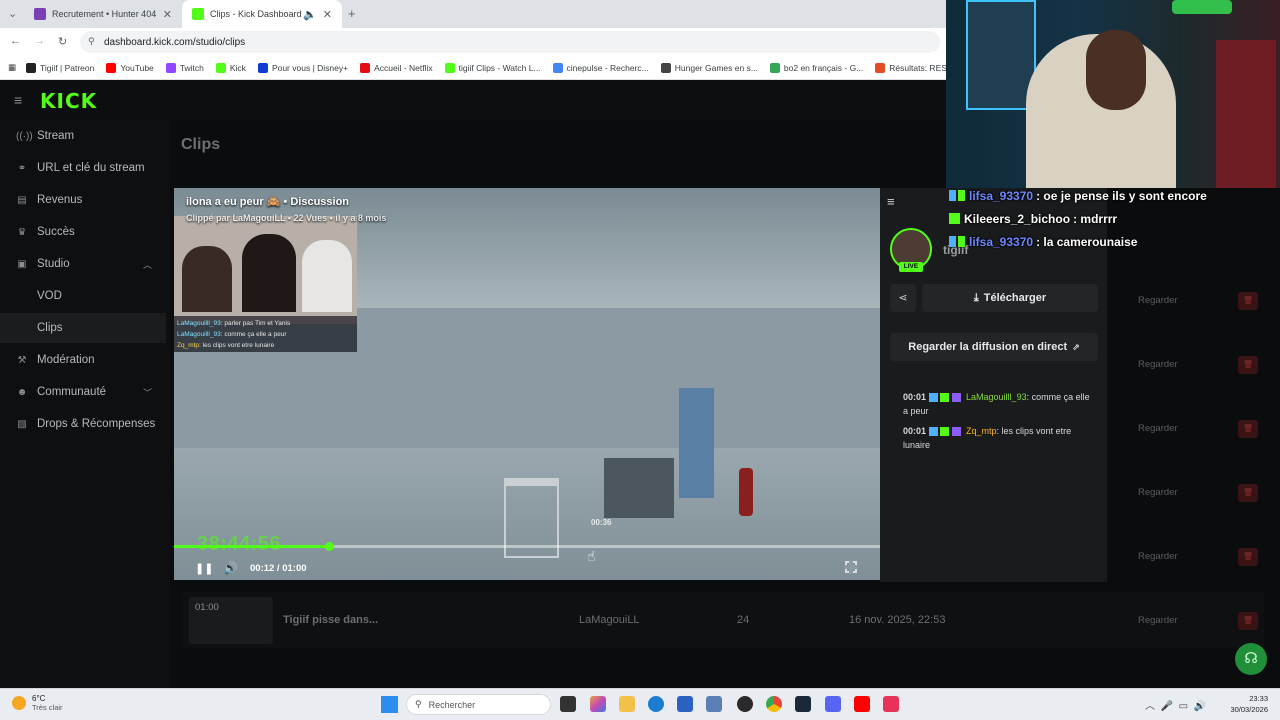 This screenshot has width=1280, height=720. I want to click on forward-icon: →, so click(39, 41).